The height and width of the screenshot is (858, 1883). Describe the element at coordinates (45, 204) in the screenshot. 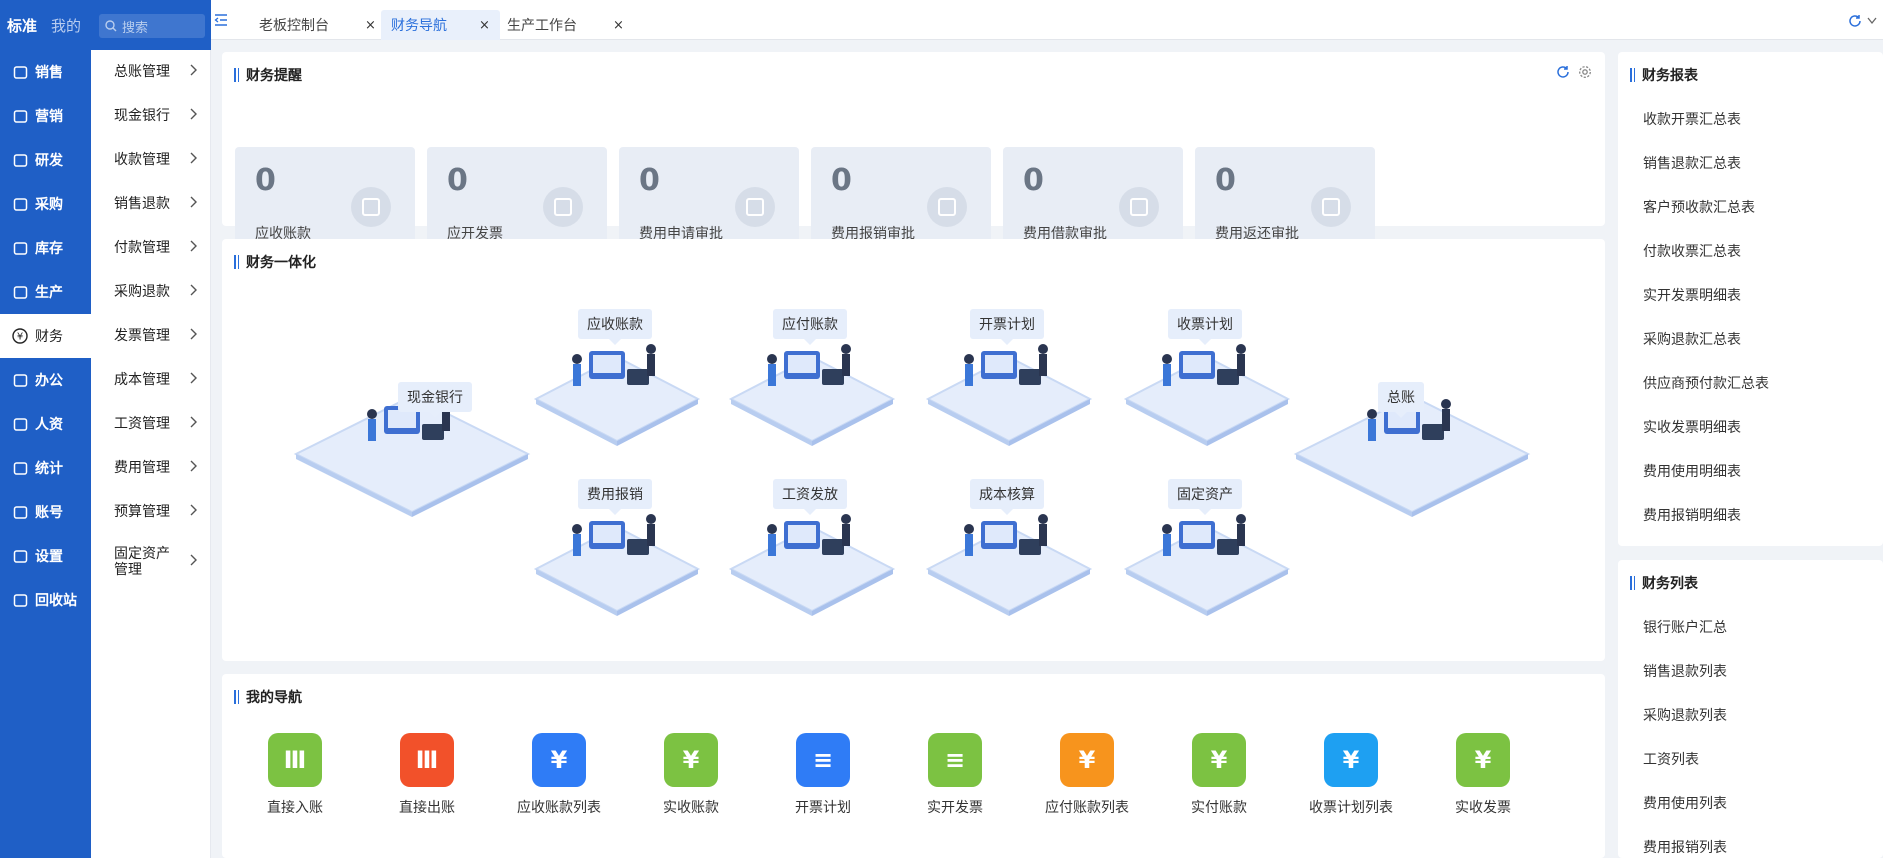

I see `sidebar-item: 采购` at that location.